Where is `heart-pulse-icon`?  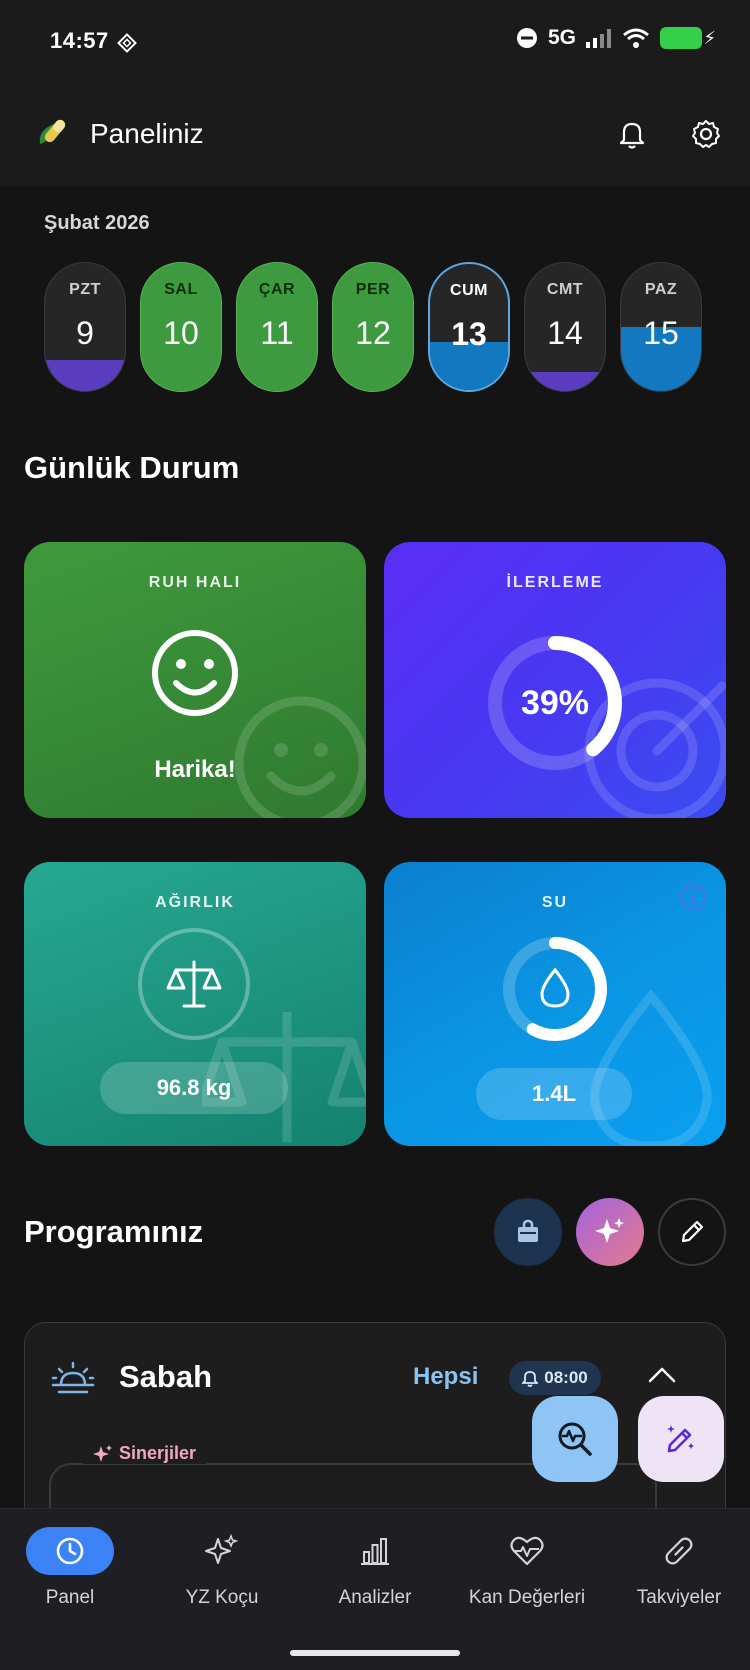
heart-pulse-icon is located at coordinates (527, 1551).